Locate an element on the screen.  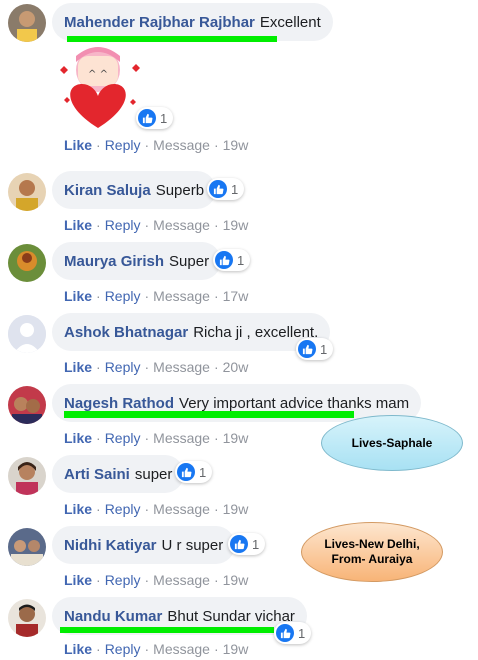
comment-bubble: Ashok Bhatnagar Richa ji , excellent. is located at coordinates (191, 332).